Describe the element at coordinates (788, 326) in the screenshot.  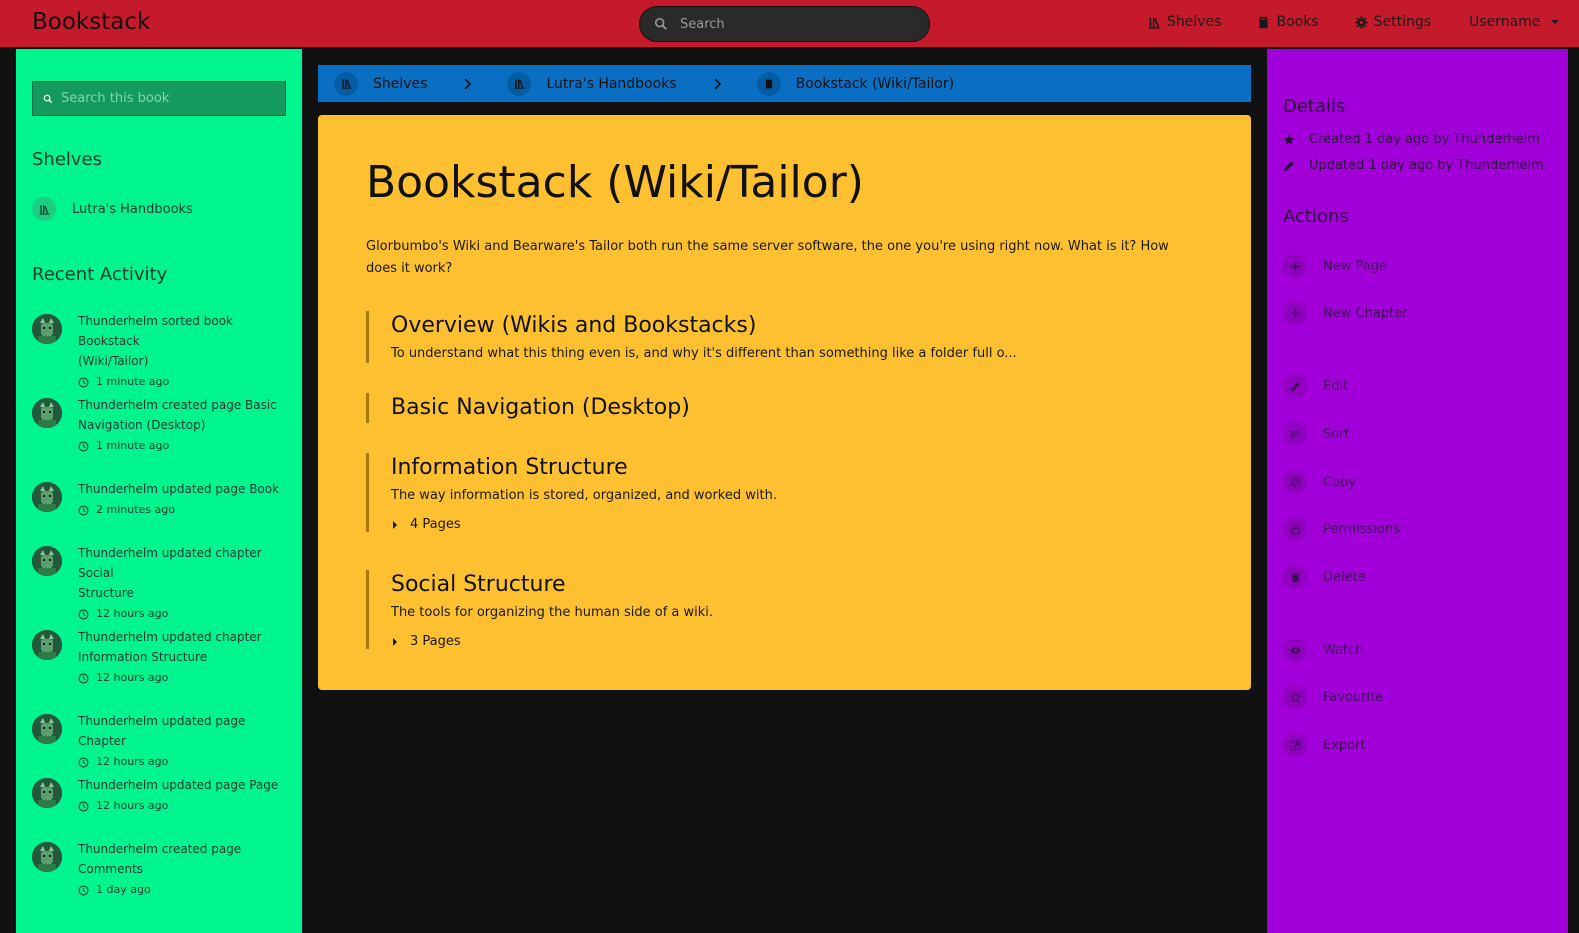
I see `chapter-title-link: Overview (Wikis and Bookstacks)` at that location.